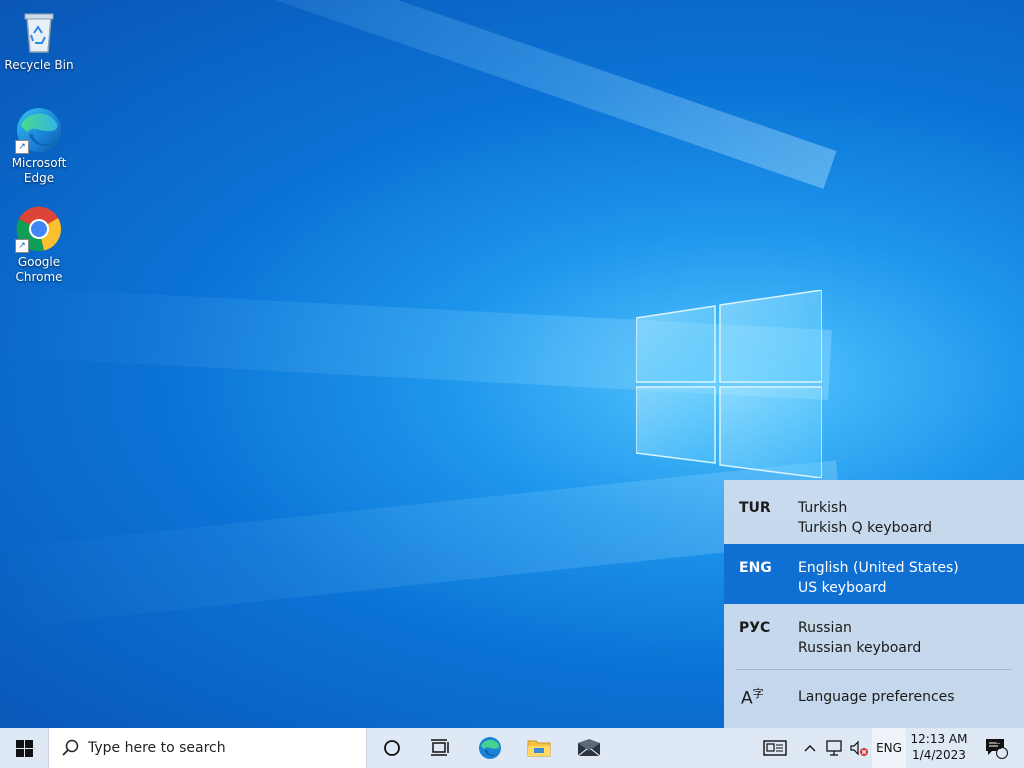 Image resolution: width=1024 pixels, height=768 pixels. Describe the element at coordinates (755, 628) in the screenshot. I see `language-code: РУС` at that location.